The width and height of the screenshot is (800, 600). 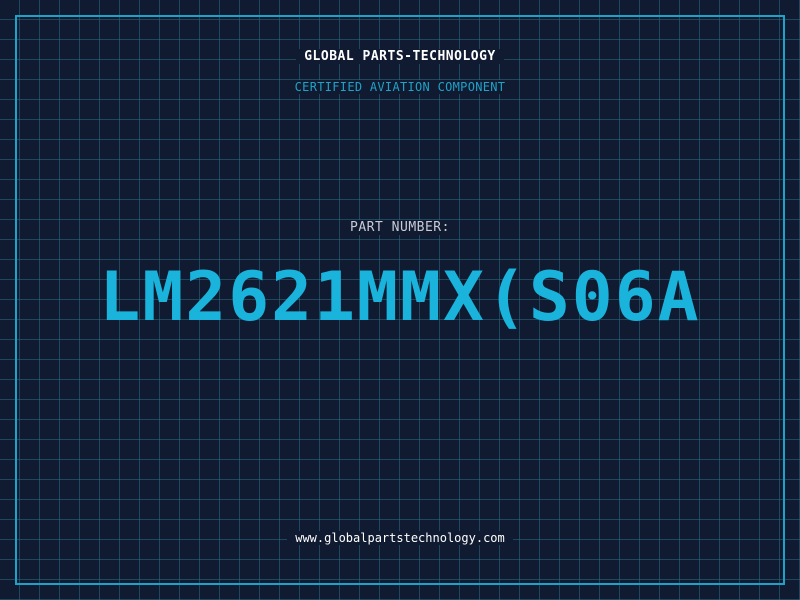 I want to click on part-number-label: PART NUMBER:, so click(x=400, y=227).